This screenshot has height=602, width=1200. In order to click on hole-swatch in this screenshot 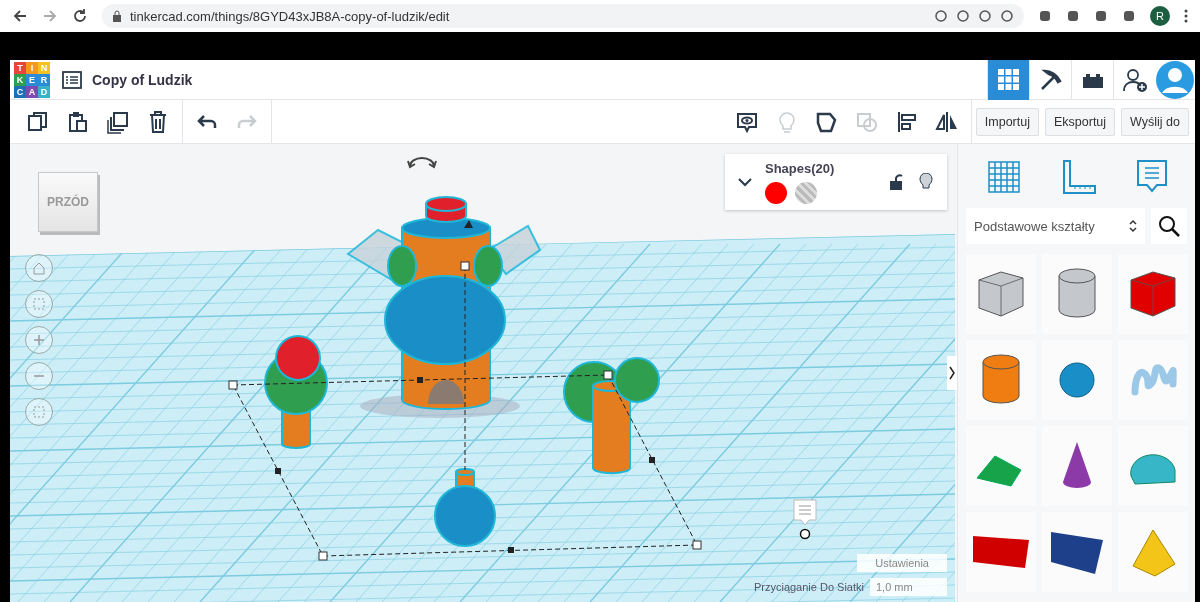, I will do `click(806, 192)`.